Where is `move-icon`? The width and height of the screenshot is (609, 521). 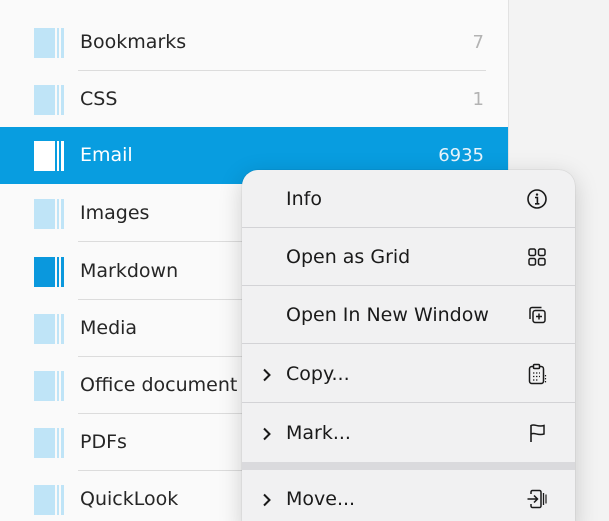
move-icon is located at coordinates (537, 499).